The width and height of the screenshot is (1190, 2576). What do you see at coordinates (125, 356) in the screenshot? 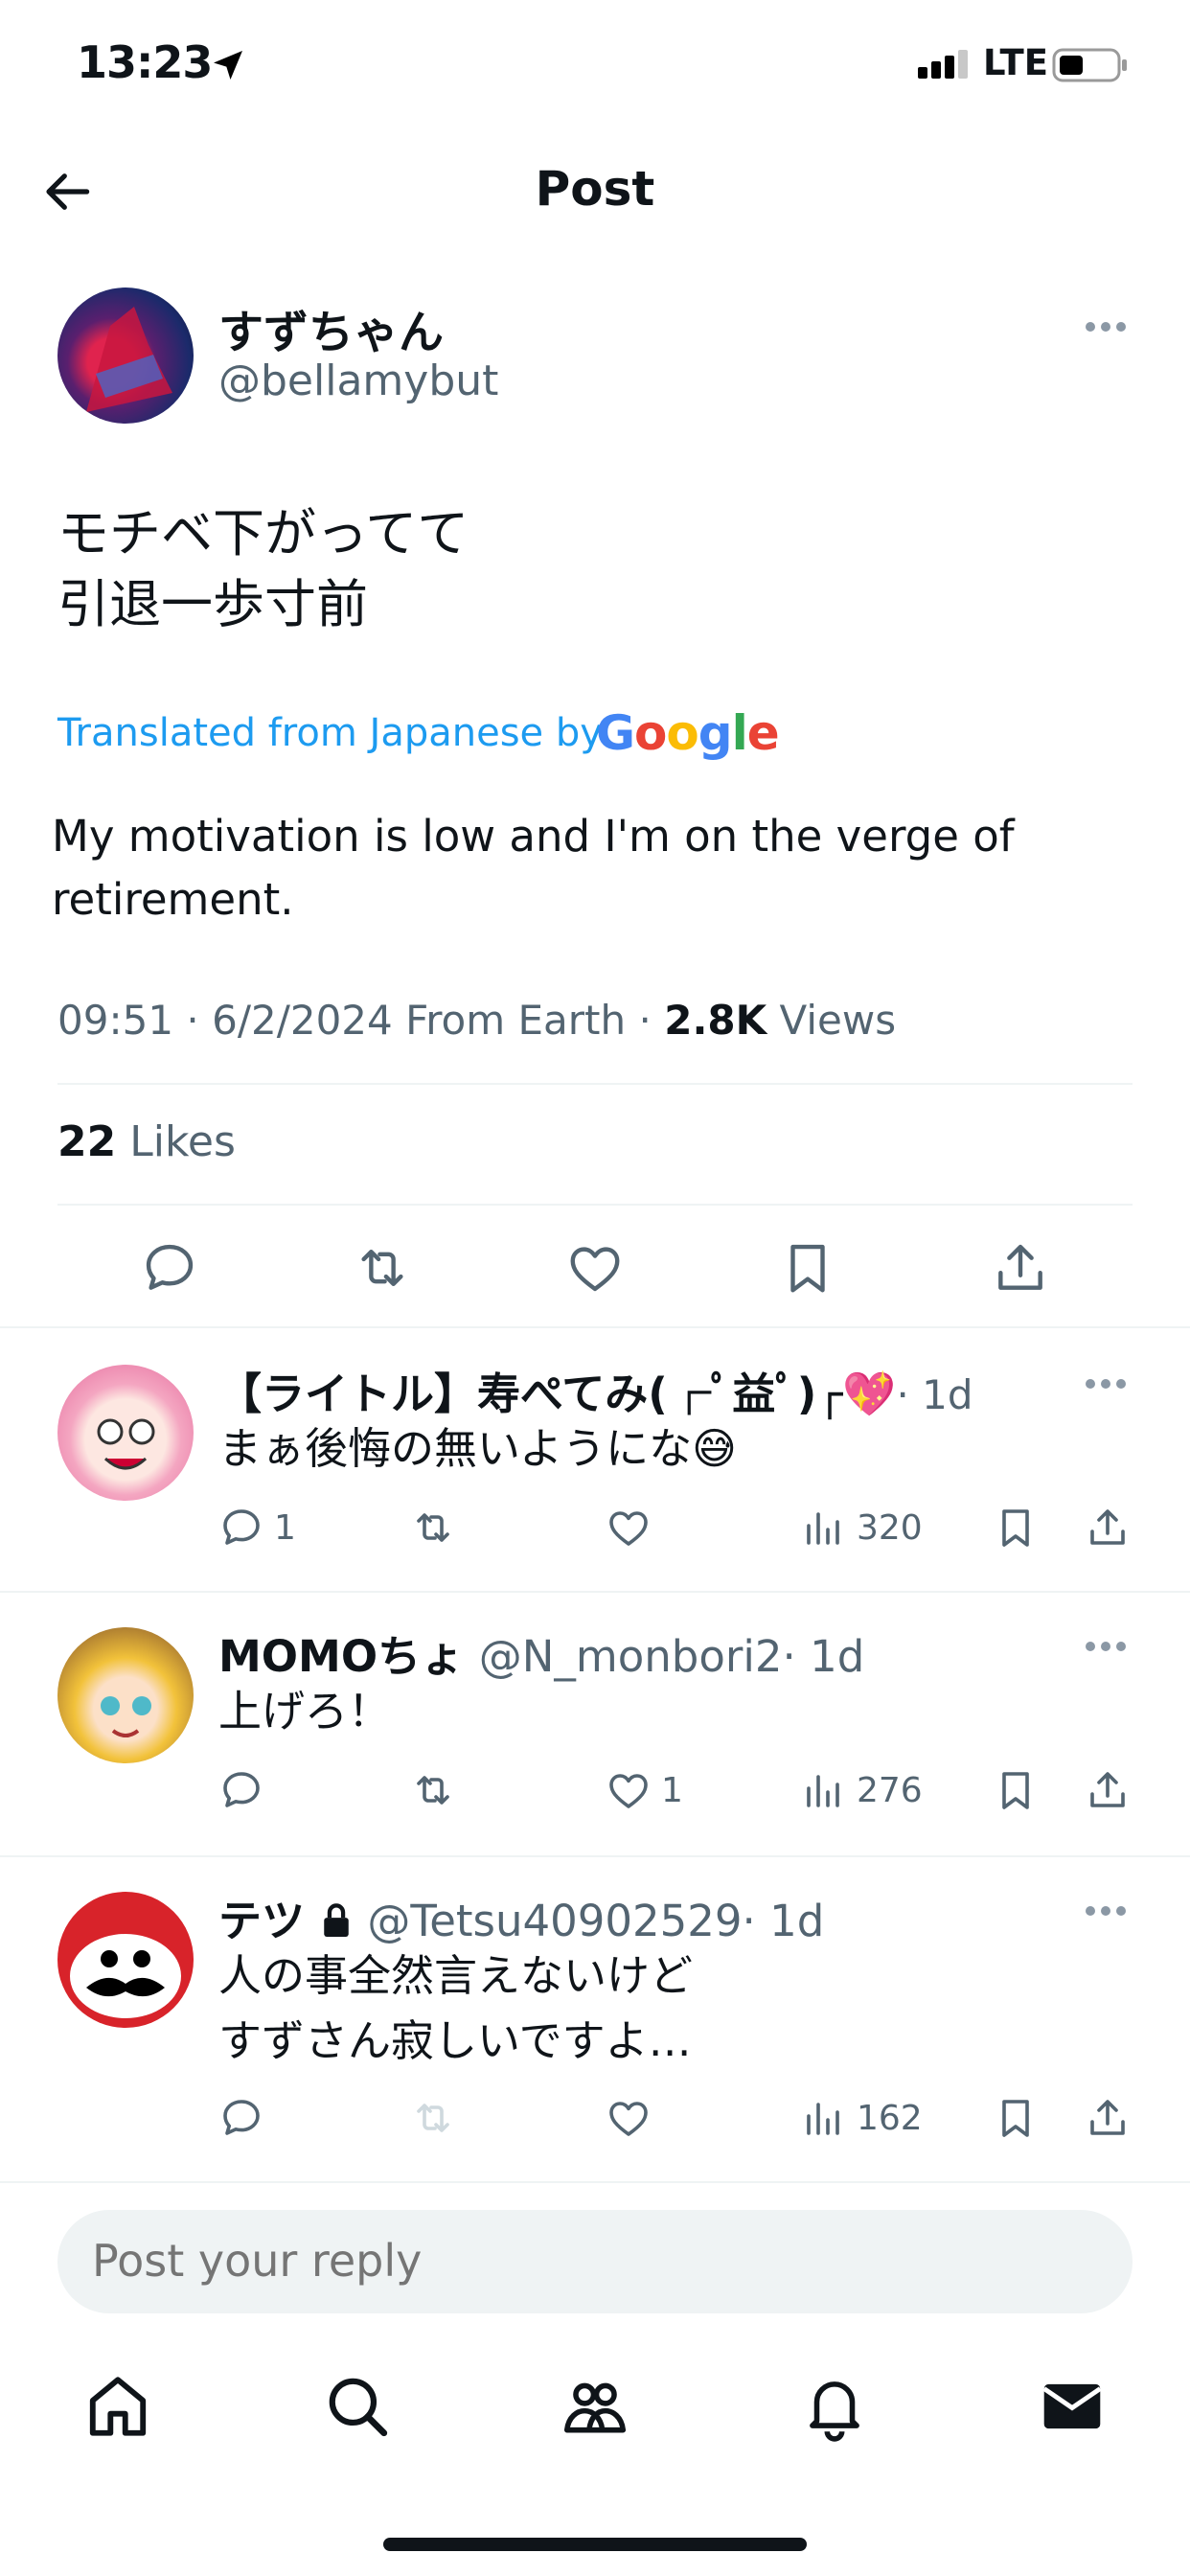
I see `author-avatar` at bounding box center [125, 356].